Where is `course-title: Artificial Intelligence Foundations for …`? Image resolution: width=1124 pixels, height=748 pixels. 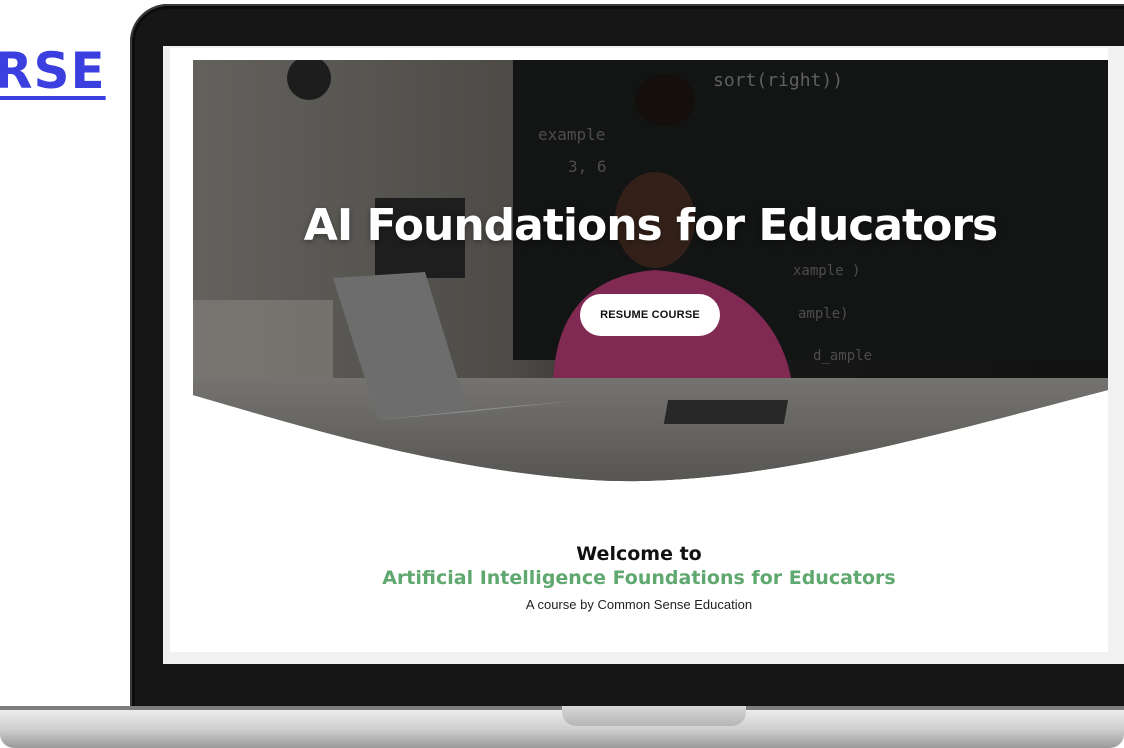 course-title: Artificial Intelligence Foundations for … is located at coordinates (639, 578).